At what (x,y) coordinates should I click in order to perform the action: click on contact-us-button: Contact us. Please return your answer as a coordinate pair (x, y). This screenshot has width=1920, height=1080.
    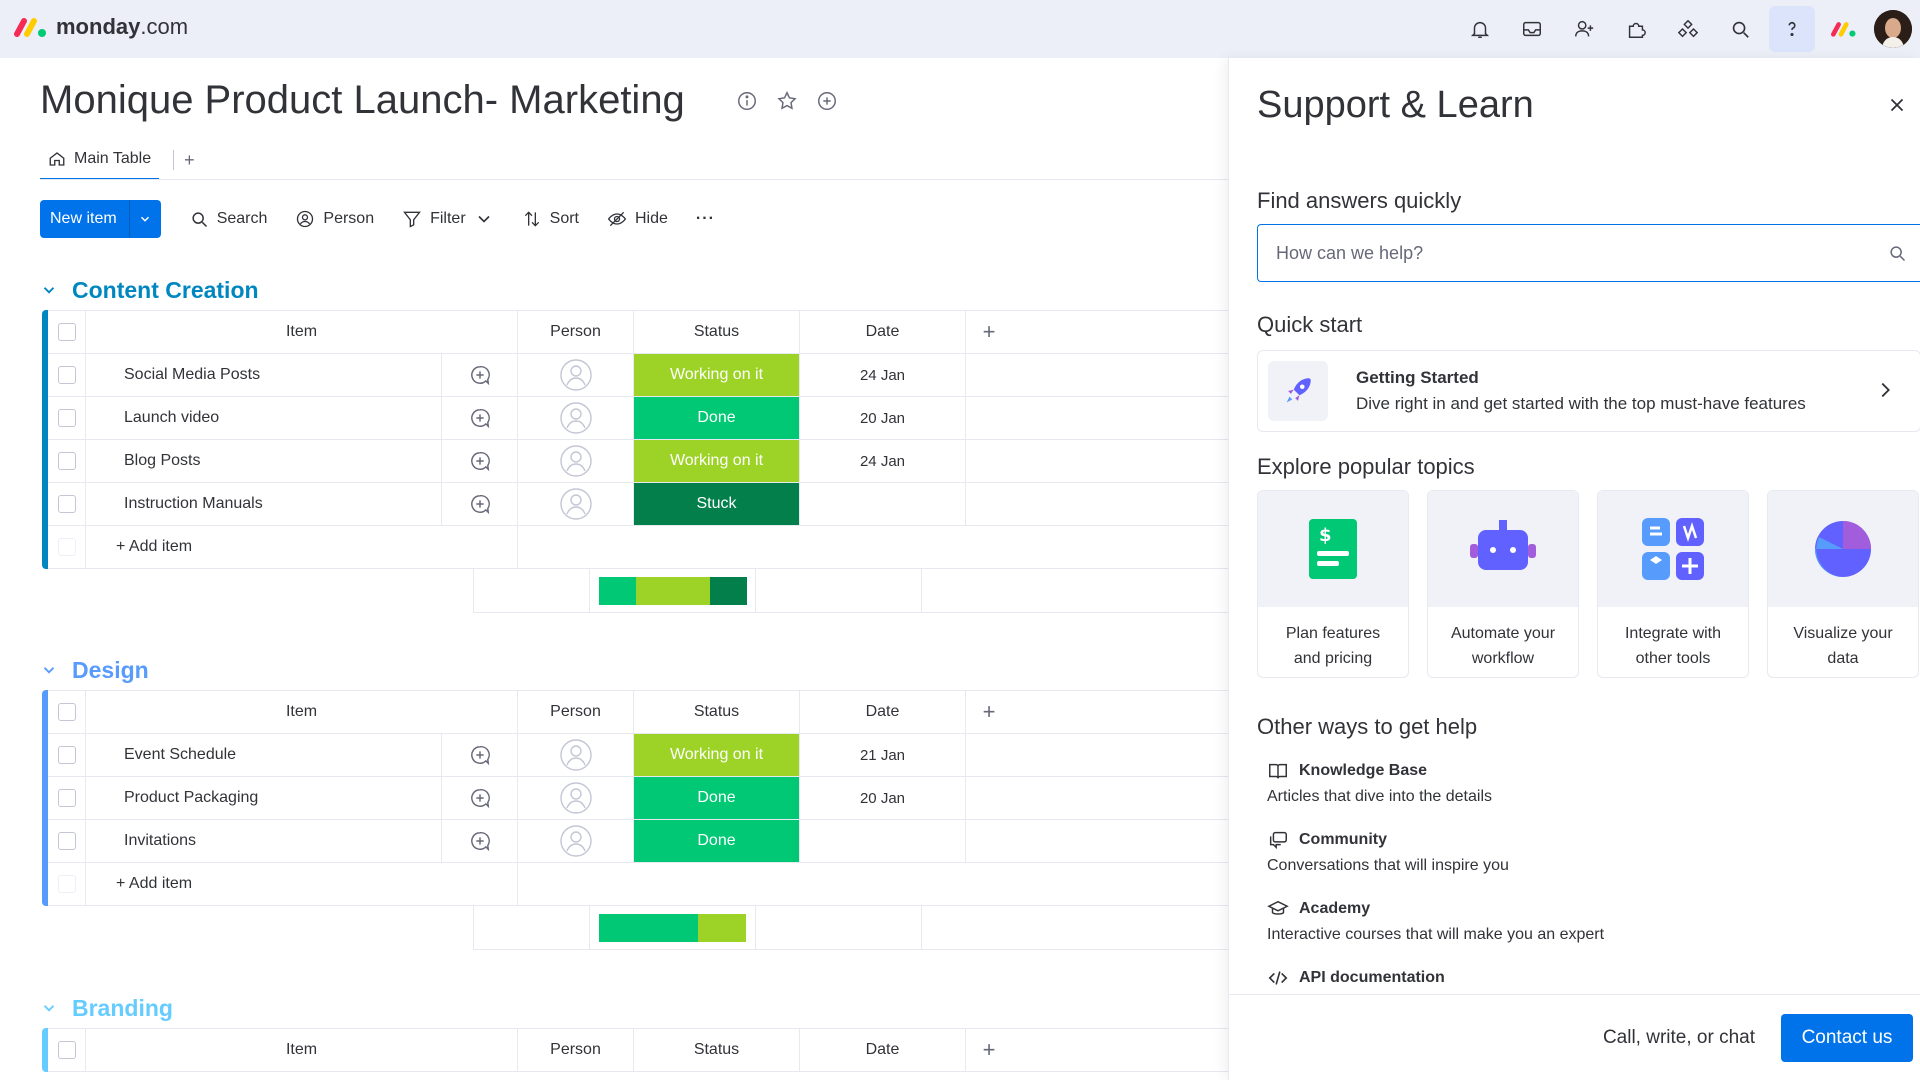
    Looking at the image, I should click on (1847, 1037).